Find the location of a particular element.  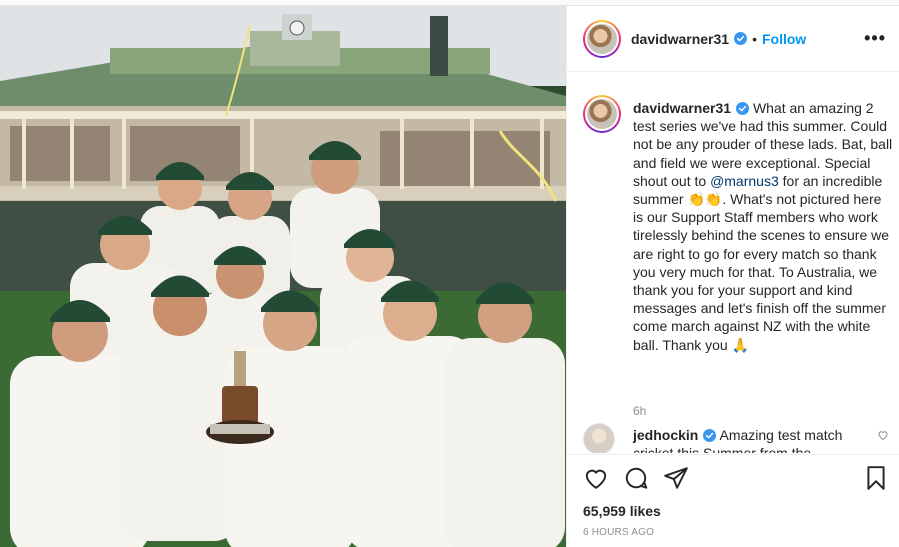

follow-button: Follow is located at coordinates (784, 39).